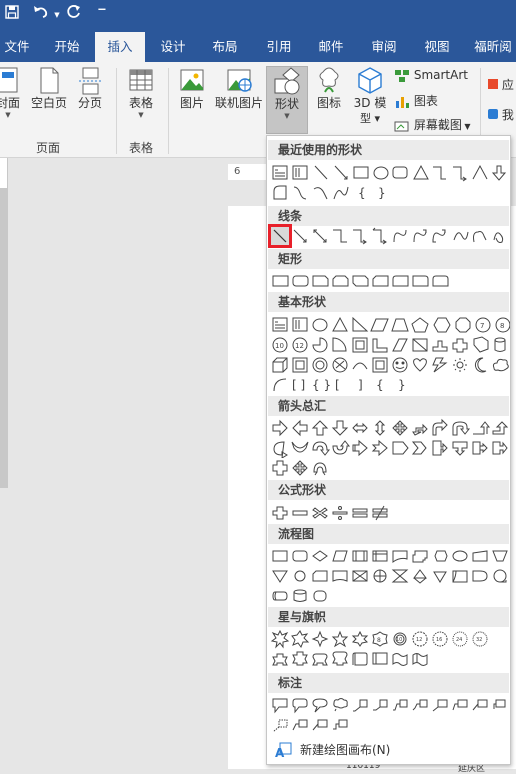  What do you see at coordinates (479, 640) in the screenshot?
I see `svg-text: 32` at bounding box center [479, 640].